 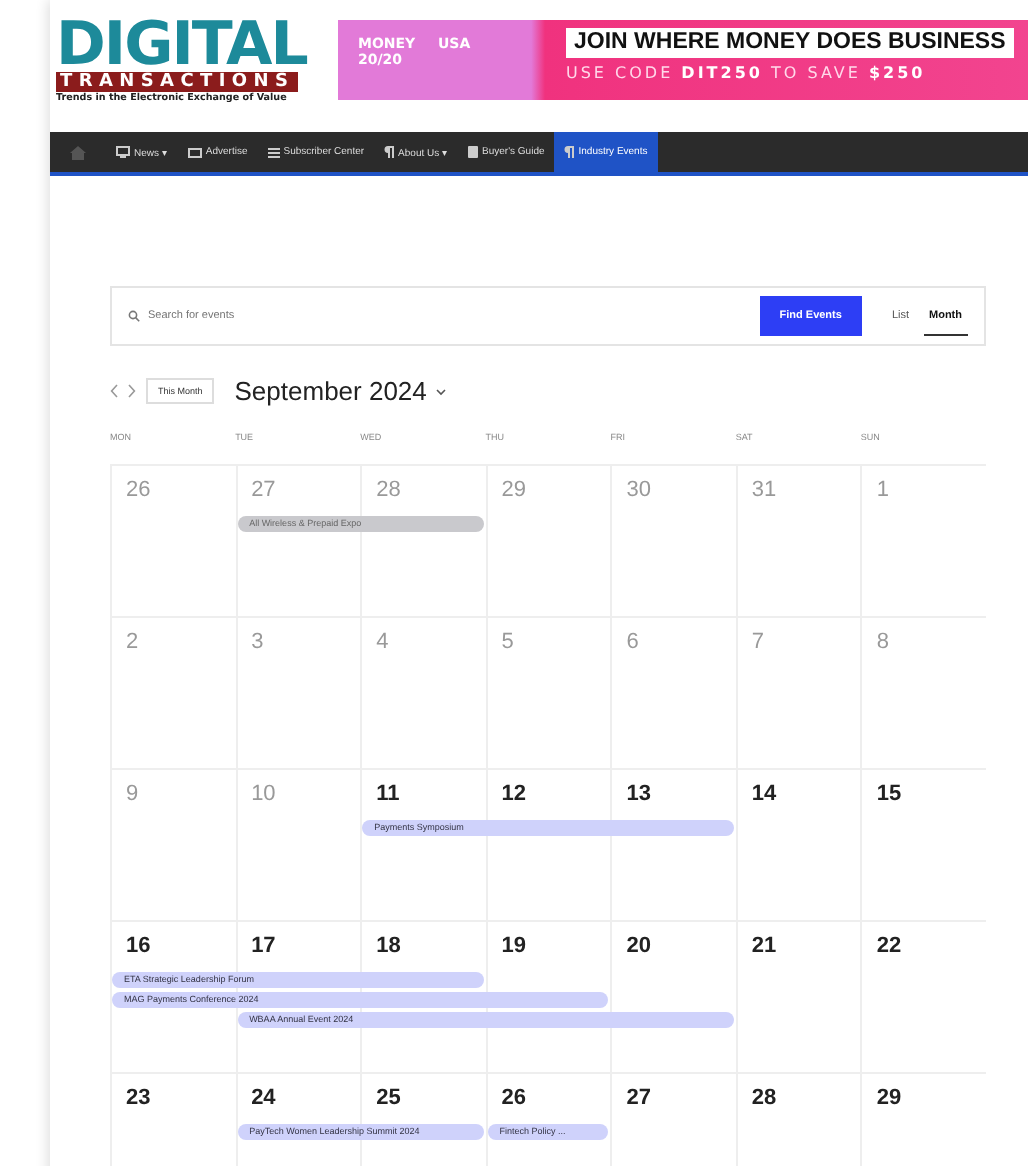 I want to click on search-icon, so click(x=134, y=316).